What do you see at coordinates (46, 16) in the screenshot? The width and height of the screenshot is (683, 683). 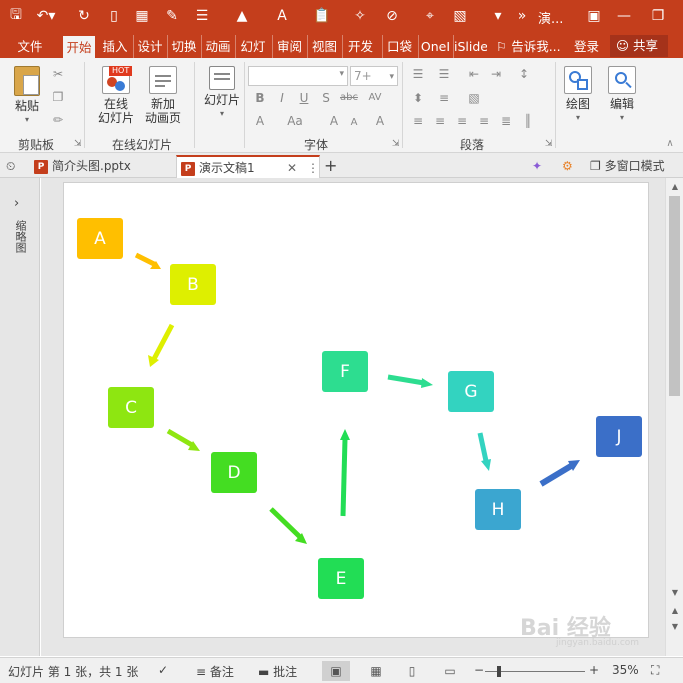 I see `undo-icon: ↶▾` at bounding box center [46, 16].